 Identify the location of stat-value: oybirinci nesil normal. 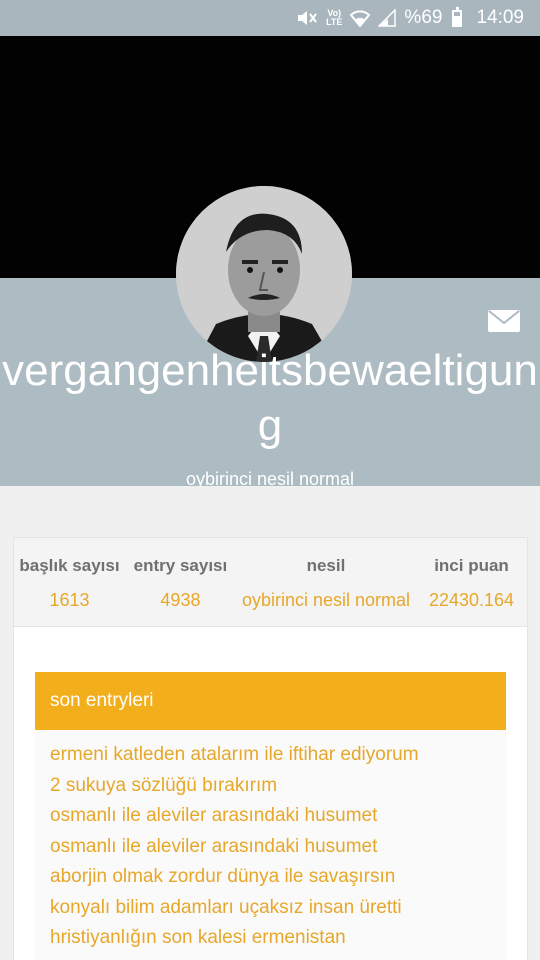
(326, 600).